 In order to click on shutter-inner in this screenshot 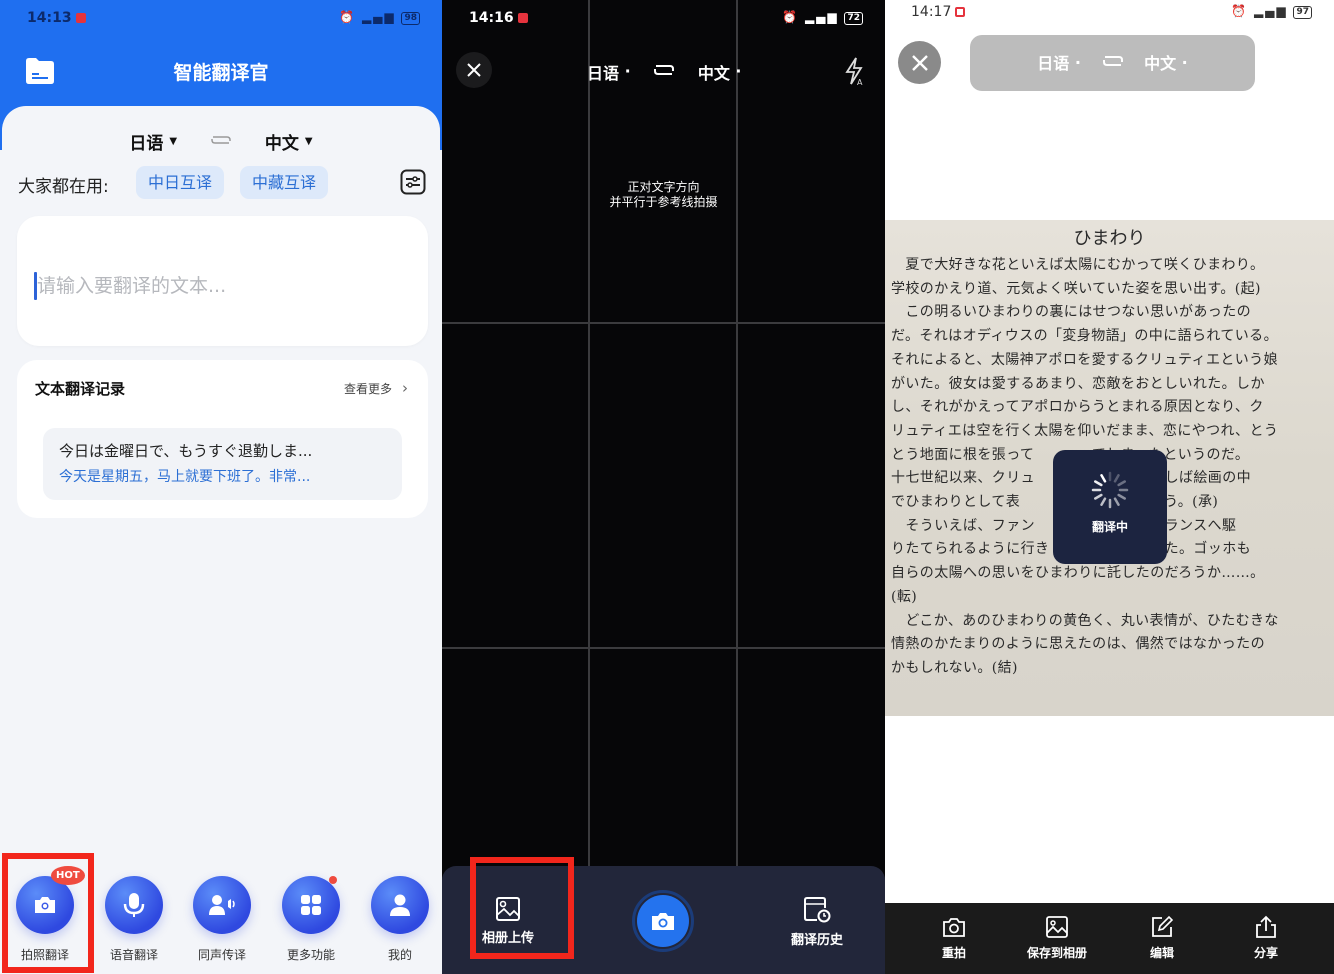, I will do `click(663, 921)`.